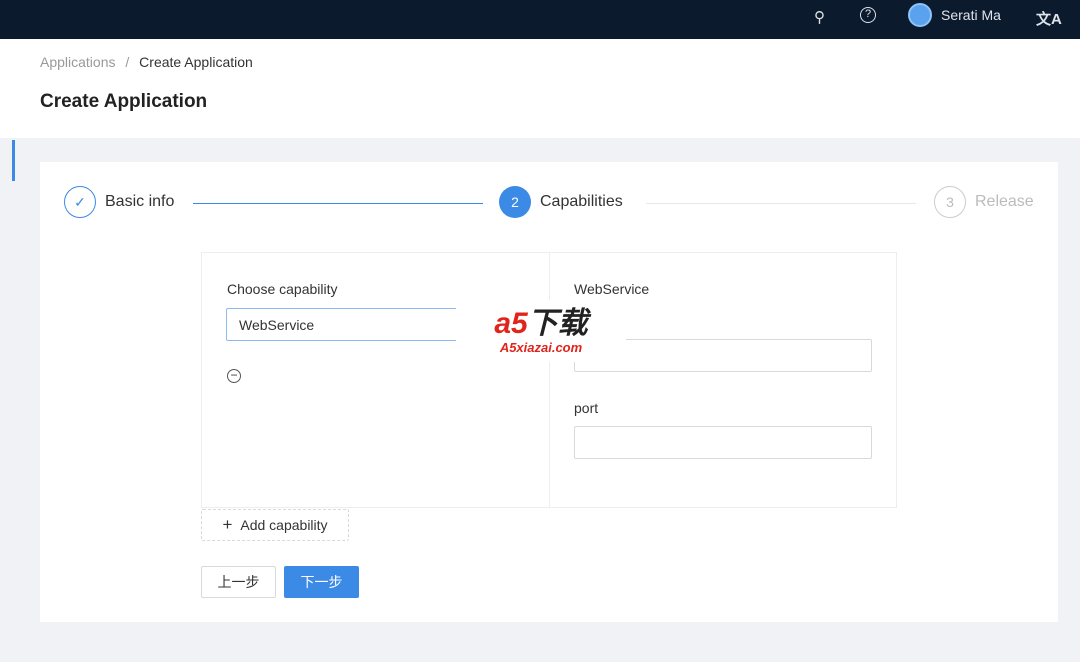 This screenshot has width=1080, height=662. What do you see at coordinates (515, 202) in the screenshot?
I see `step-number: 2` at bounding box center [515, 202].